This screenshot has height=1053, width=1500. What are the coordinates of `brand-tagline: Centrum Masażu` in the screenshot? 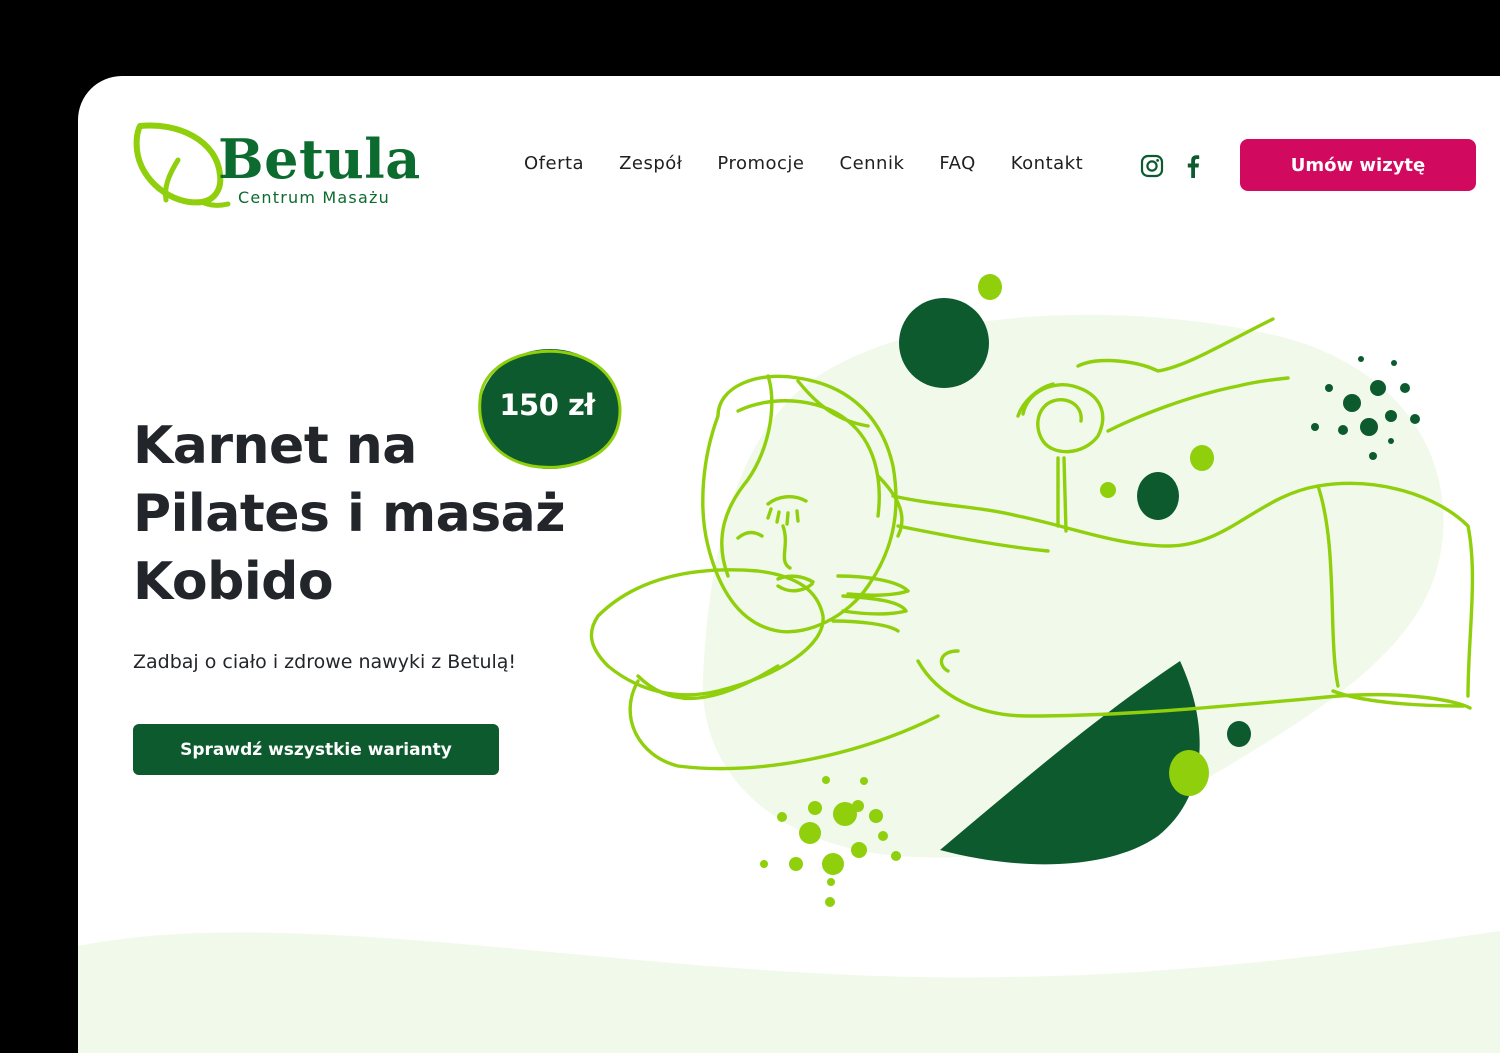 It's located at (314, 197).